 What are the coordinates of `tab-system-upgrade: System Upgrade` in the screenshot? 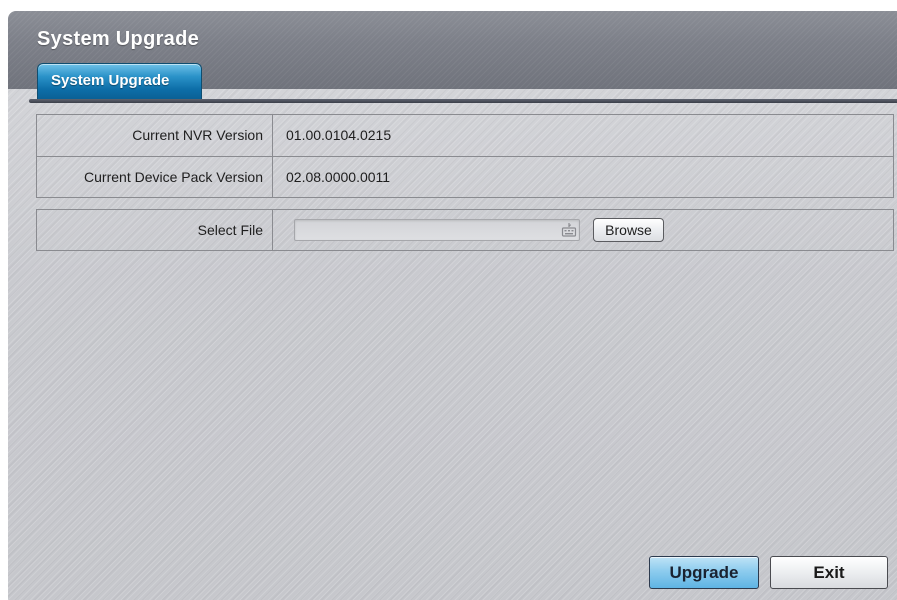 It's located at (119, 81).